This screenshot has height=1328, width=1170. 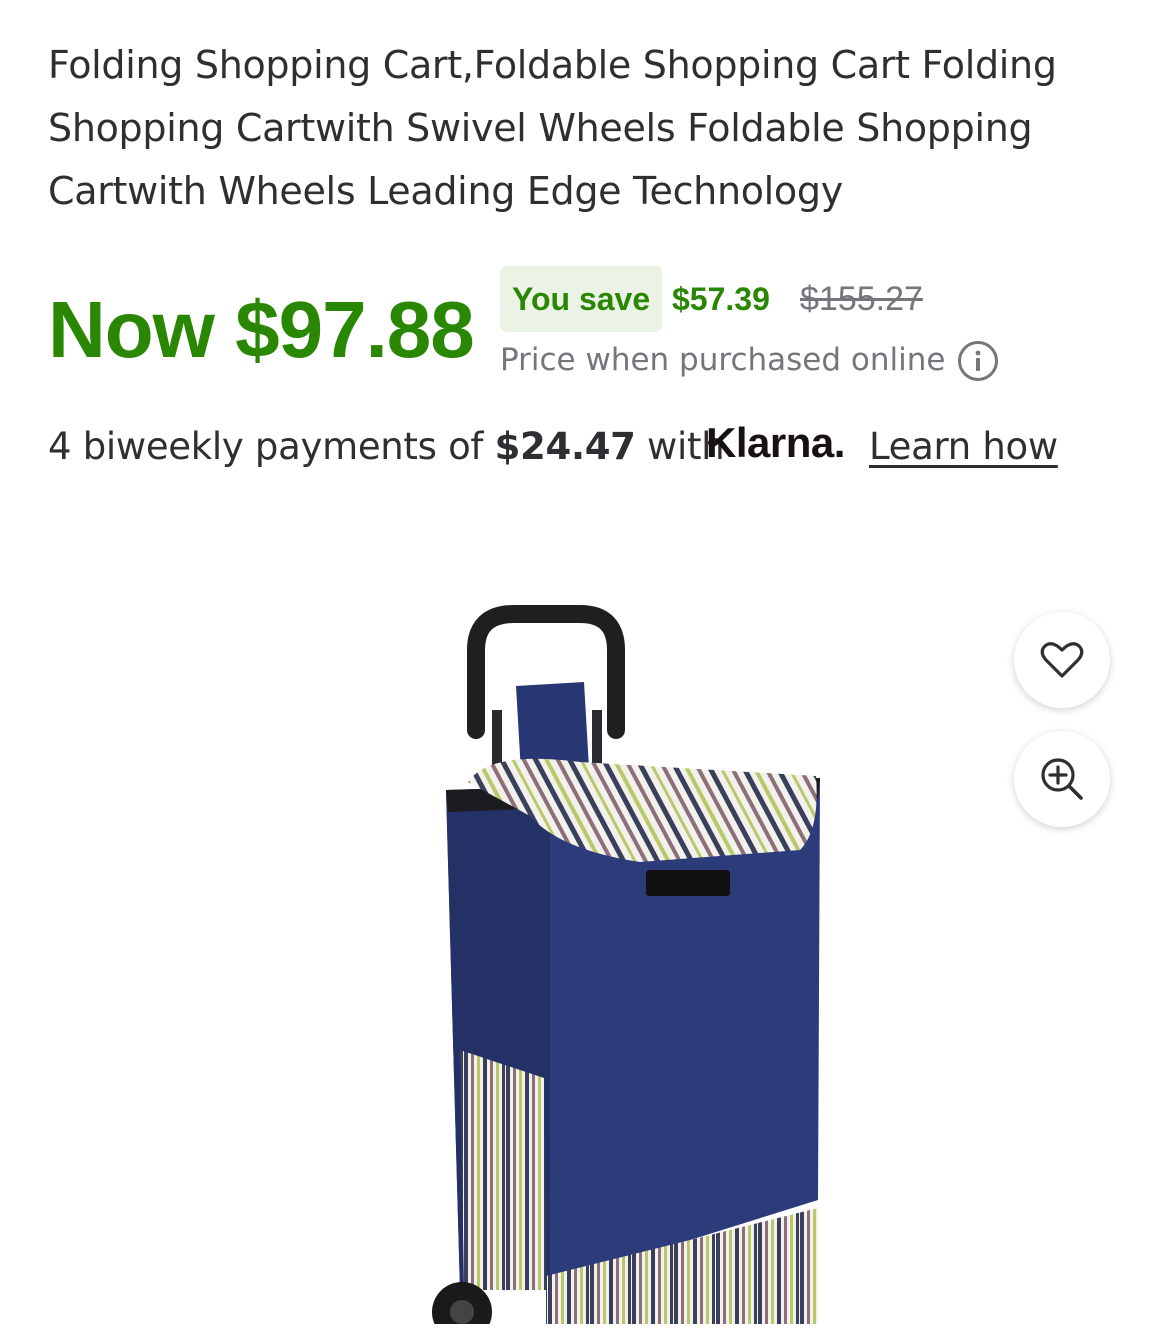 What do you see at coordinates (978, 361) in the screenshot?
I see `info-icon` at bounding box center [978, 361].